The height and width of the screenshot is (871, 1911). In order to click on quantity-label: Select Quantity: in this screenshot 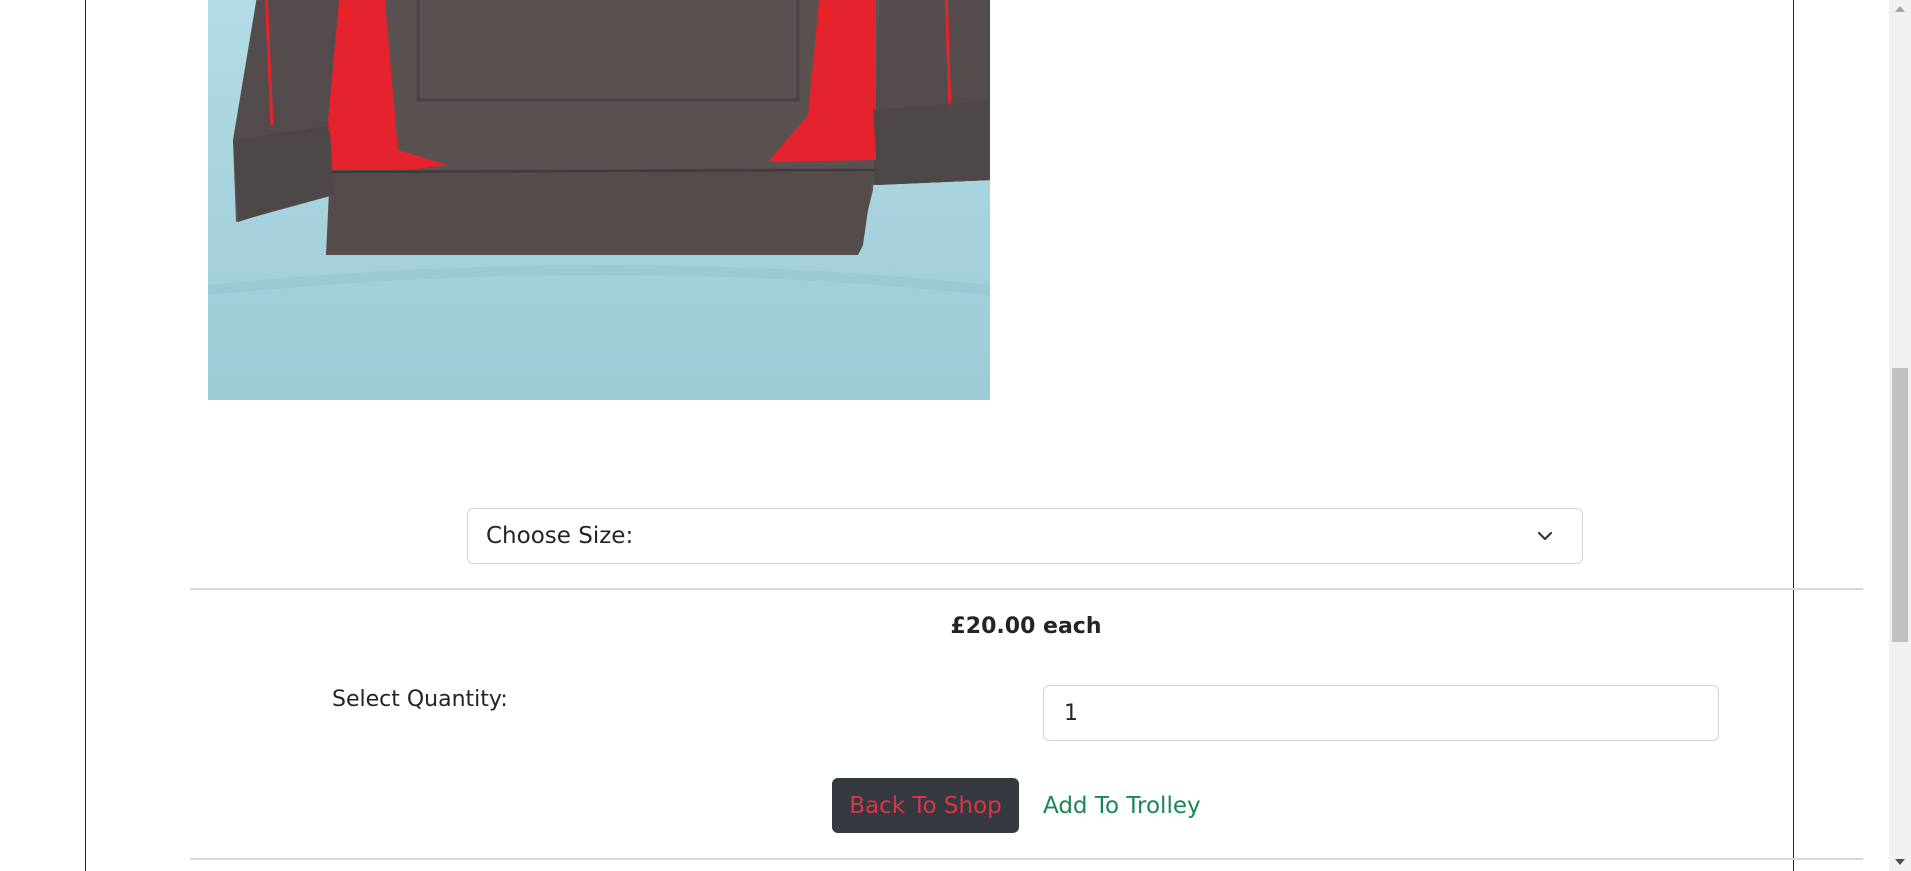, I will do `click(420, 699)`.